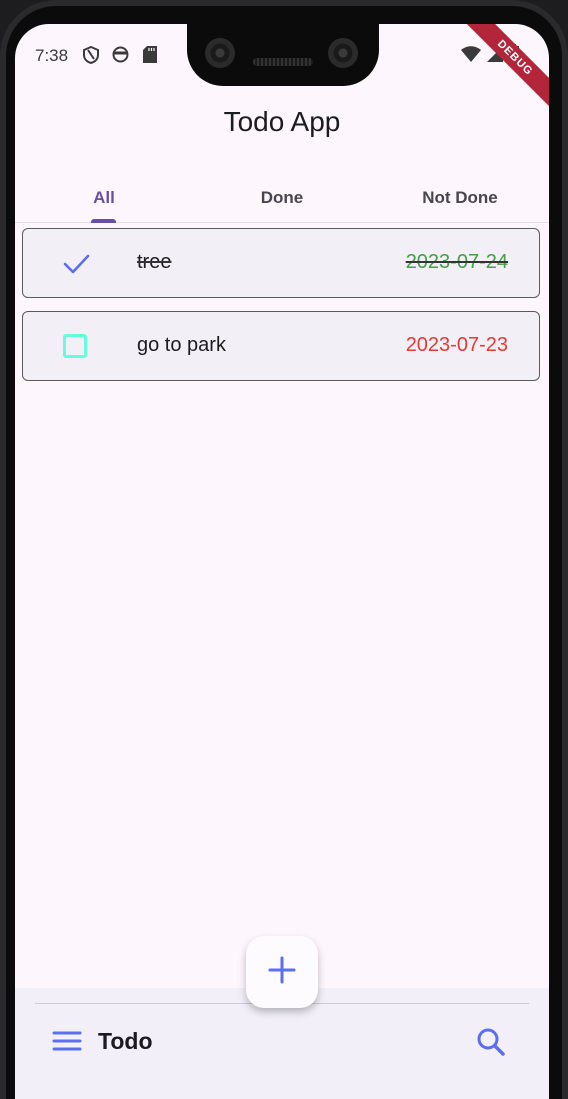 This screenshot has height=1099, width=568. I want to click on checkbox, so click(76, 347).